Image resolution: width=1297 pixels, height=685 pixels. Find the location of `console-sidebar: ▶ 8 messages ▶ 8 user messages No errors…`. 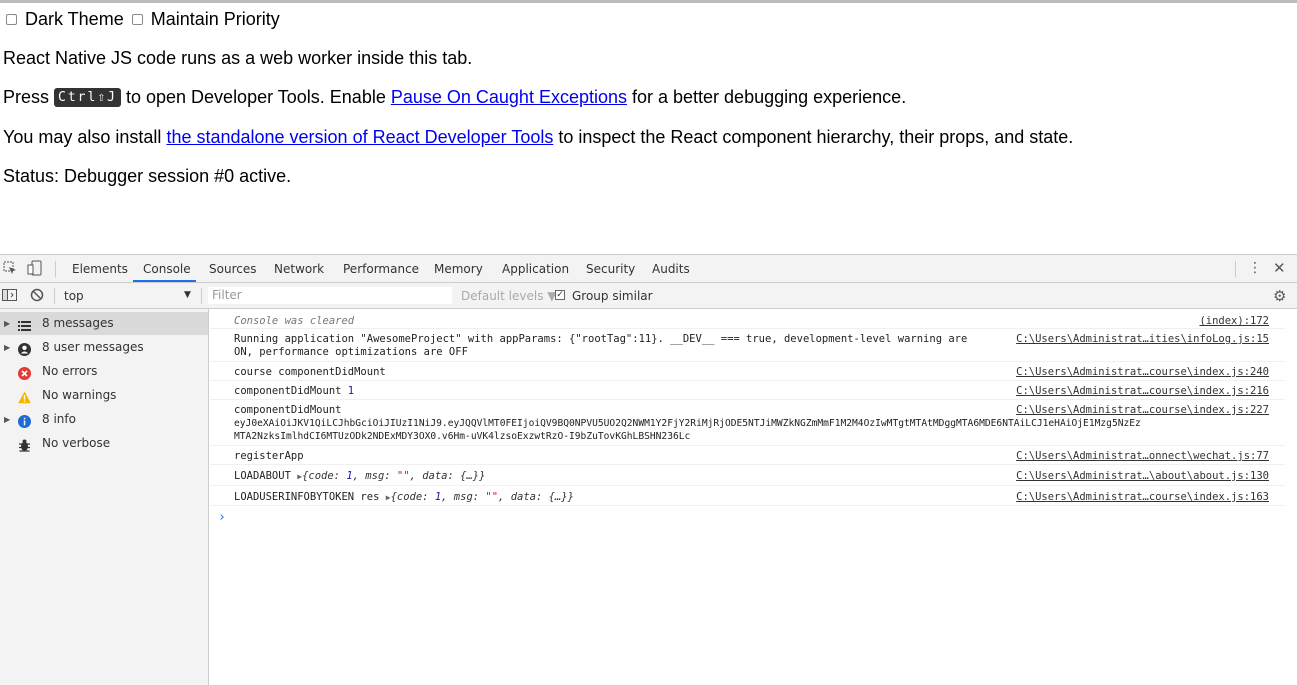

console-sidebar: ▶ 8 messages ▶ 8 user messages No errors… is located at coordinates (104, 497).